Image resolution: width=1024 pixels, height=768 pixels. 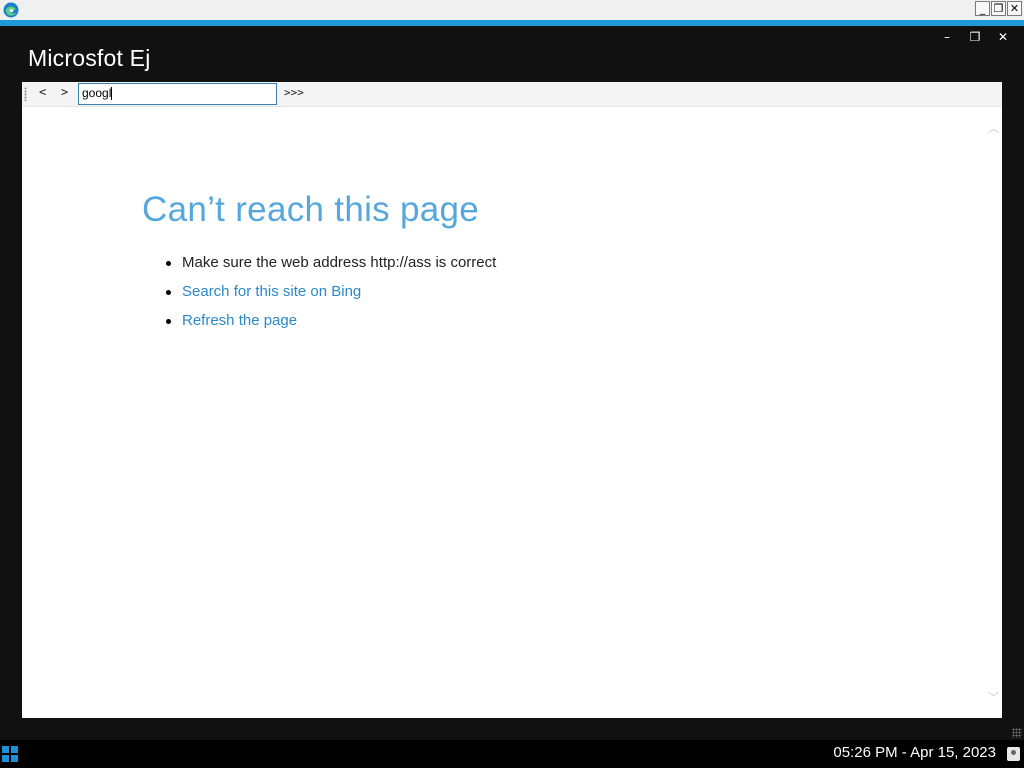 I want to click on vertical-scrollbar: ︿ ﹀, so click(x=994, y=412).